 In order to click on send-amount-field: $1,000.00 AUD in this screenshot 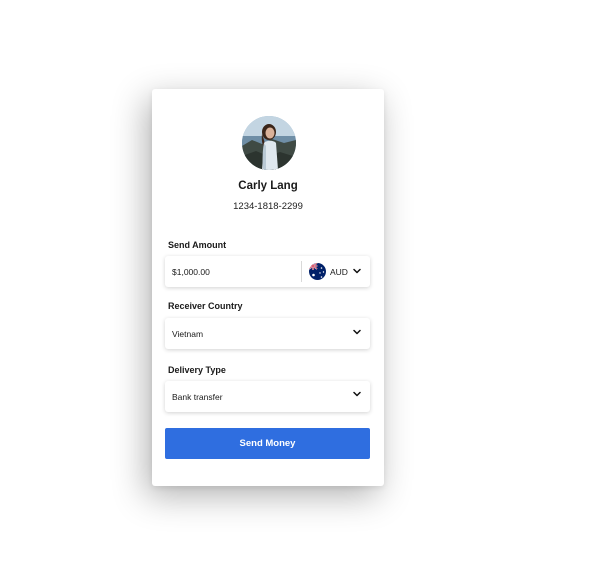, I will do `click(267, 271)`.